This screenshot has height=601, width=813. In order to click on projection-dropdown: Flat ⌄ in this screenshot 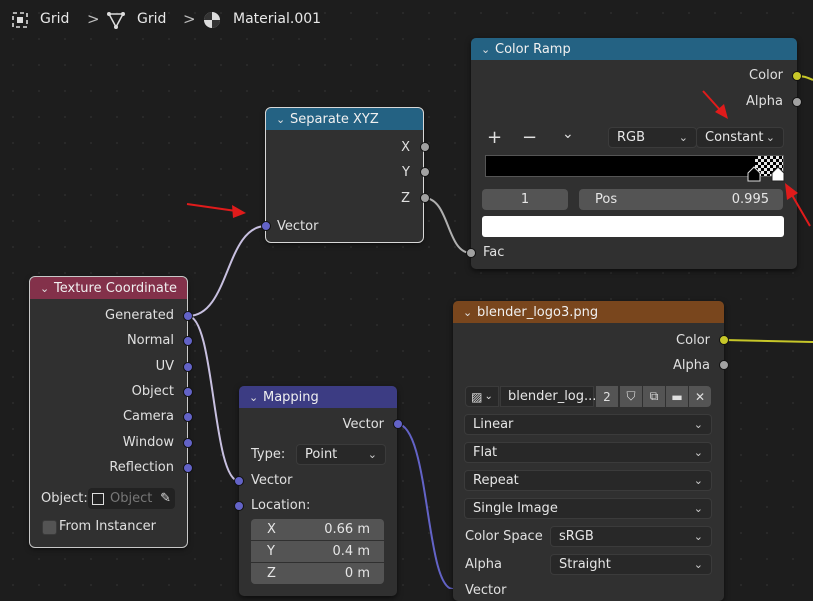, I will do `click(588, 452)`.